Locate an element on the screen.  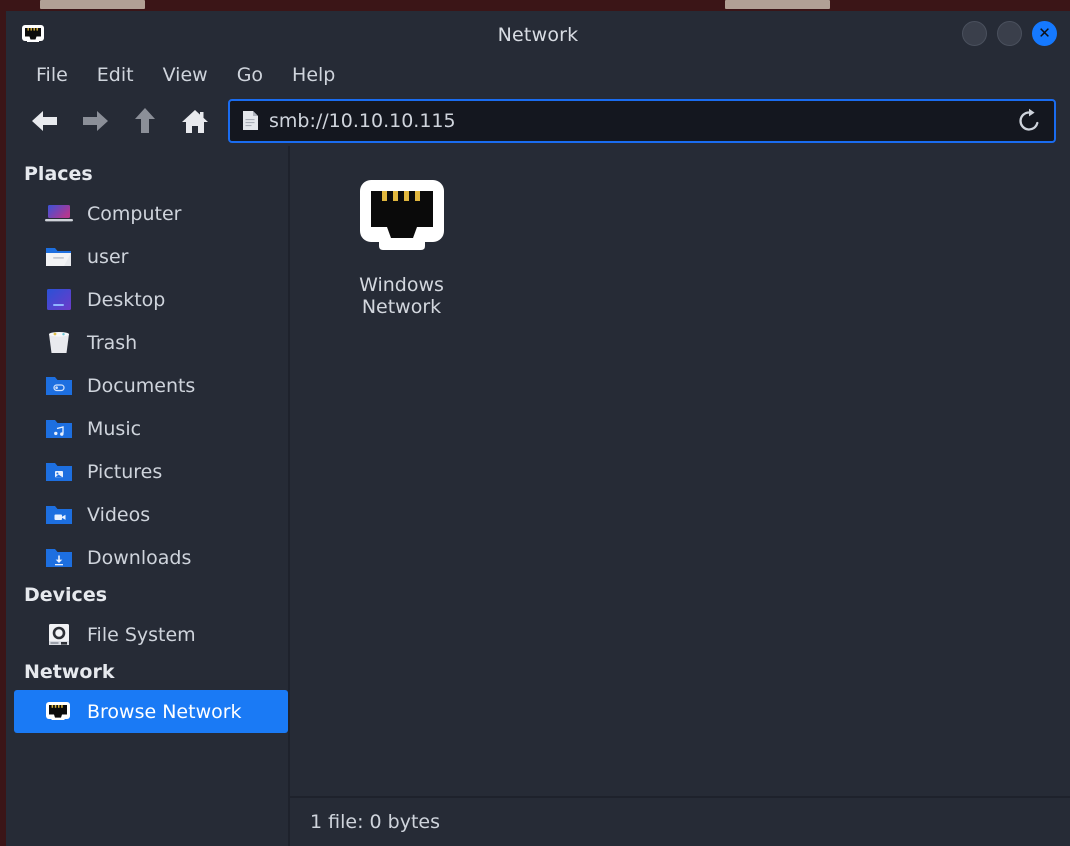
sidebar-item-label: Videos is located at coordinates (119, 514).